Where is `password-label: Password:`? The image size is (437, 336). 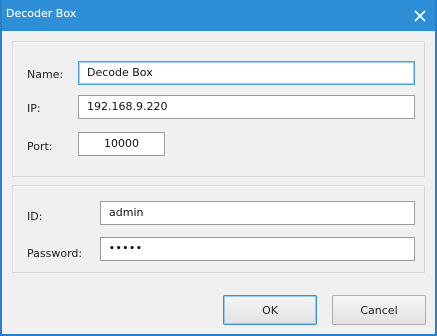
password-label: Password: is located at coordinates (55, 253).